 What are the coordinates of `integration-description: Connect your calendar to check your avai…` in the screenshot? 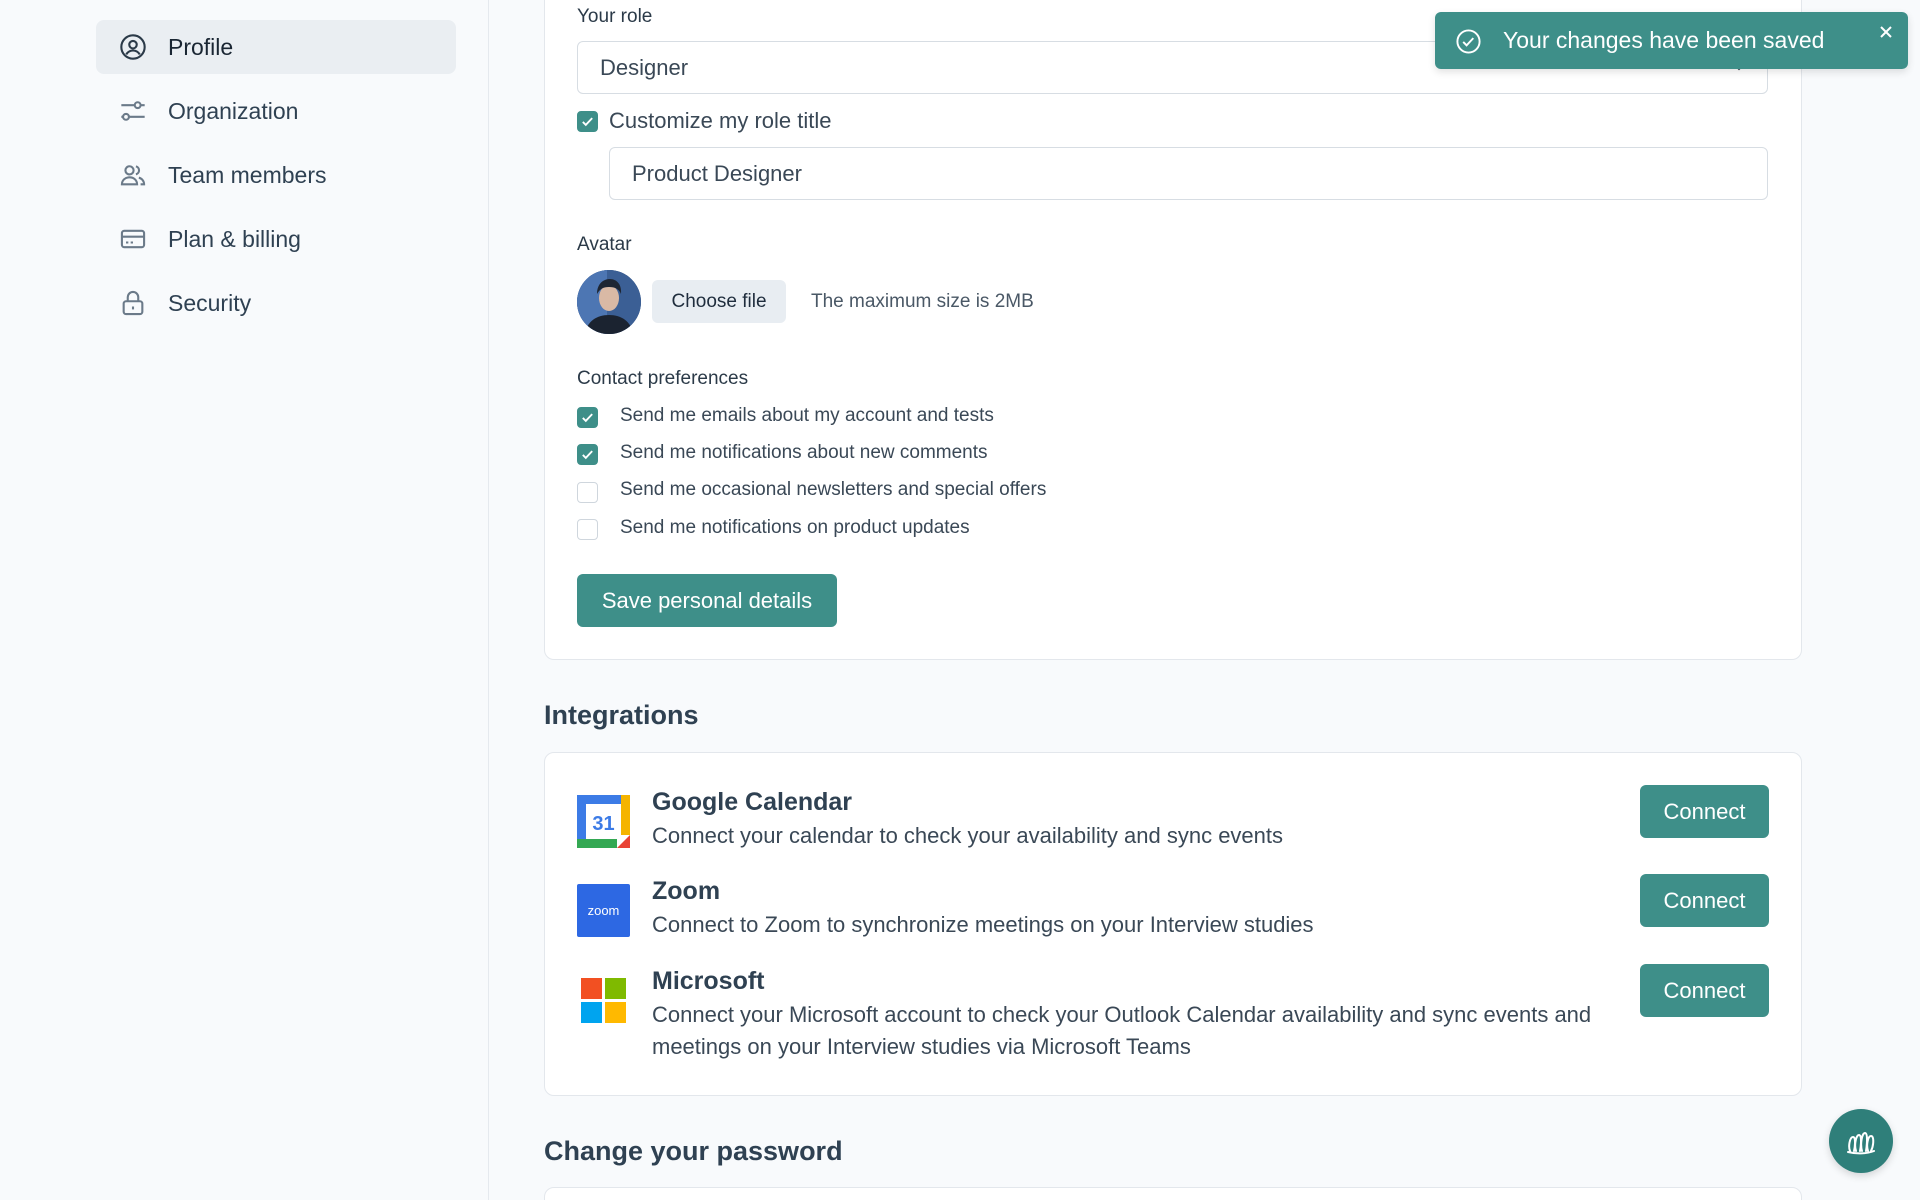 It's located at (968, 835).